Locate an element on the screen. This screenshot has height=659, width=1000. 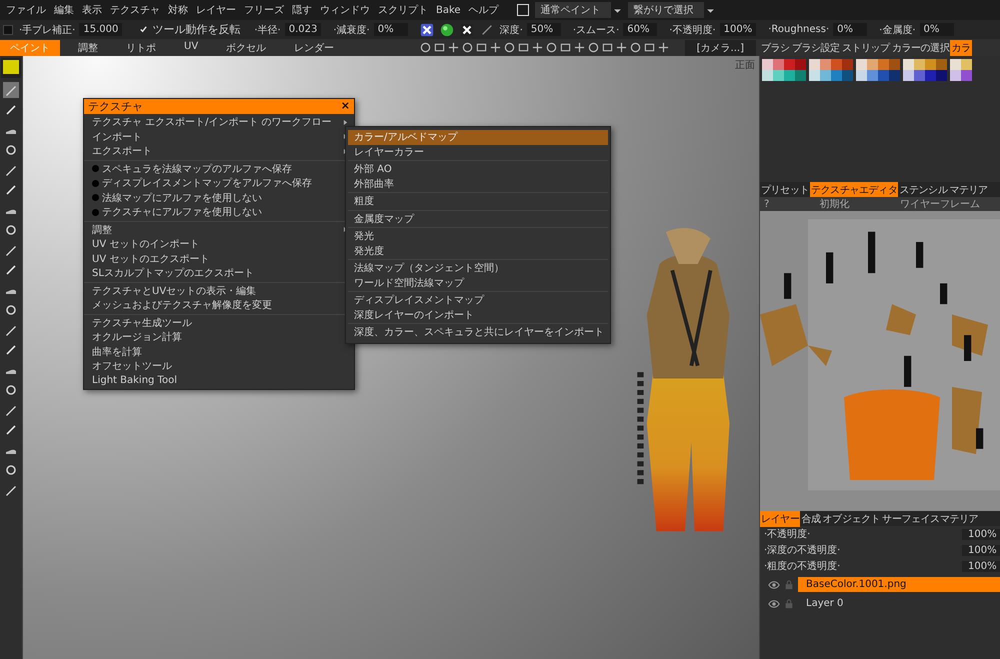
panel-tab: ステンシル is located at coordinates (923, 190).